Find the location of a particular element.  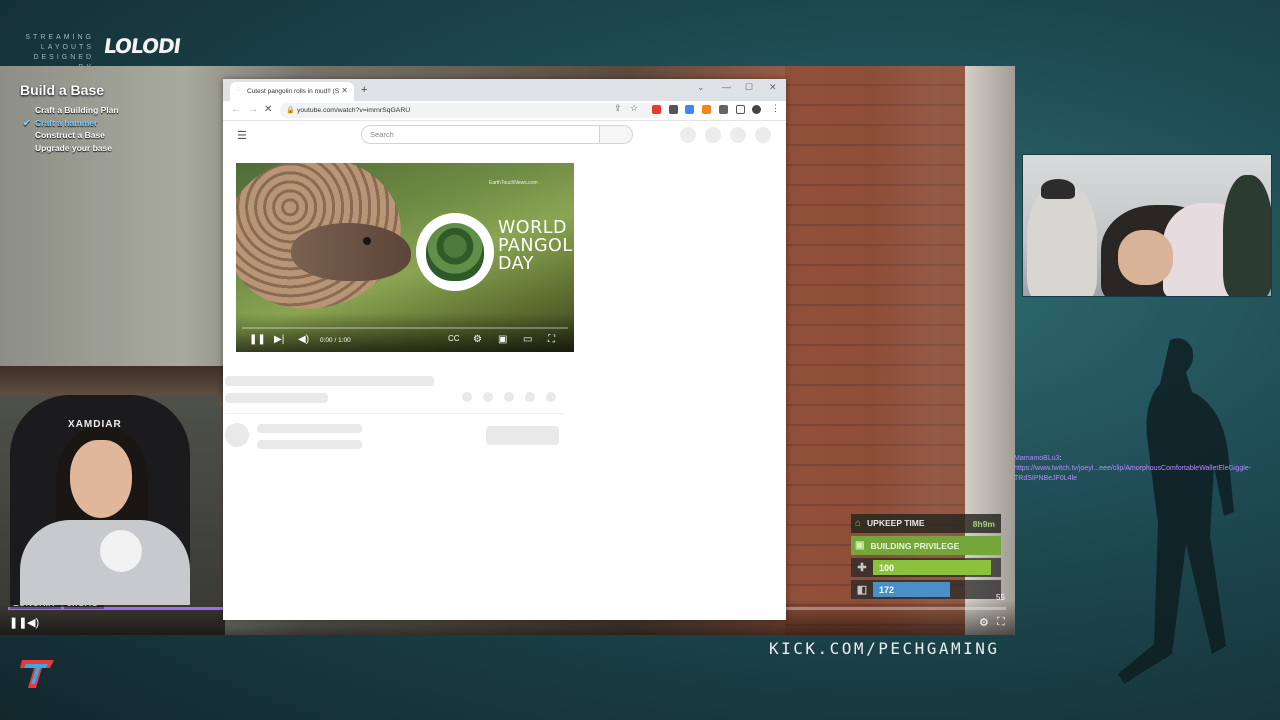

food-track: 172 is located at coordinates (937, 589).